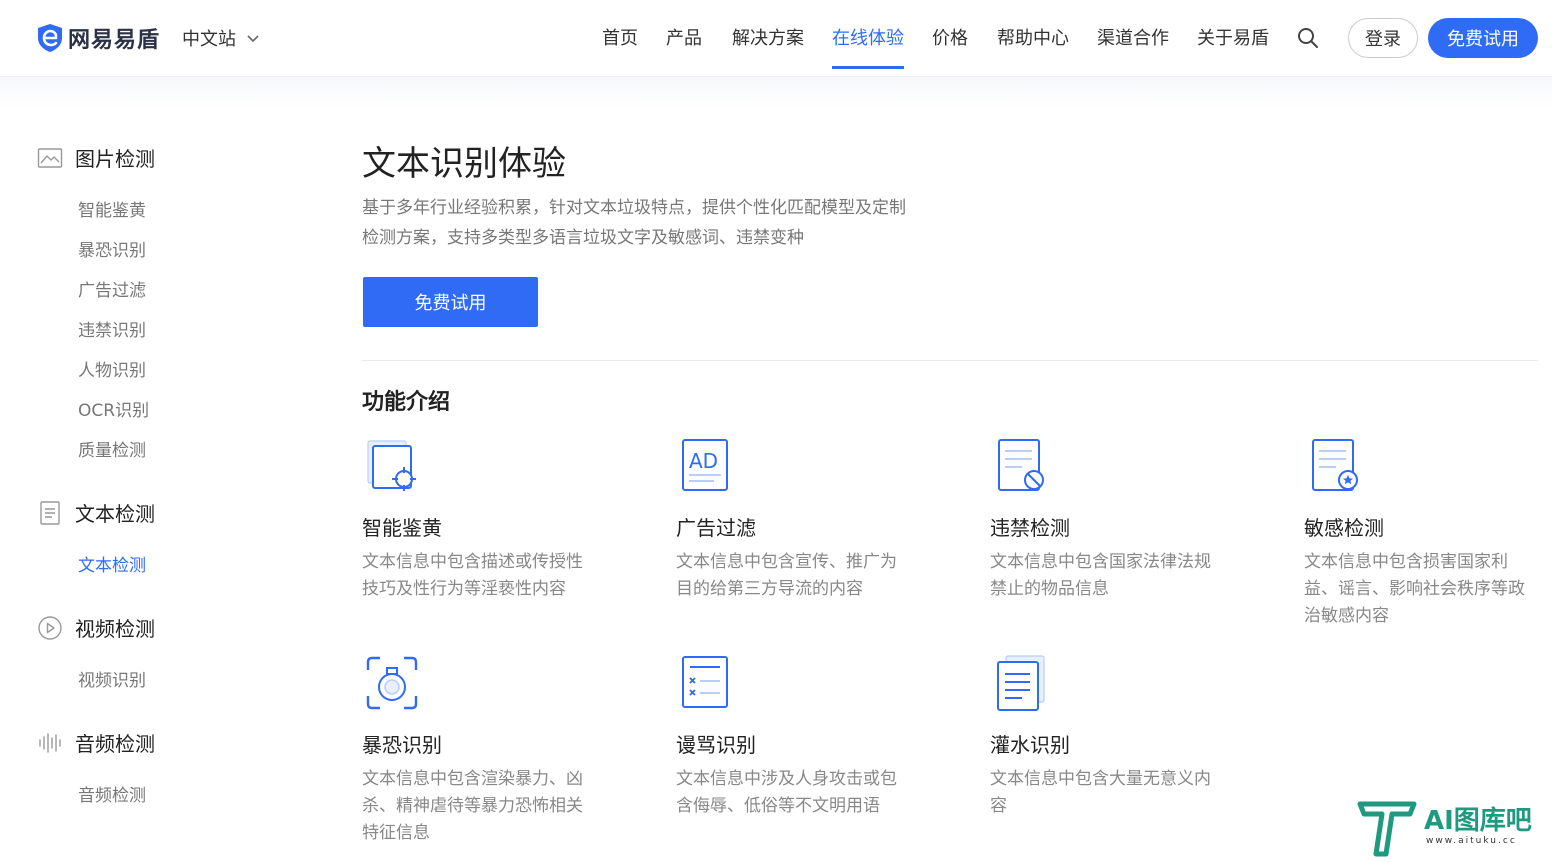 The image size is (1552, 862). Describe the element at coordinates (112, 328) in the screenshot. I see `sidebar-item-prohibited-detection: 违禁识别` at that location.